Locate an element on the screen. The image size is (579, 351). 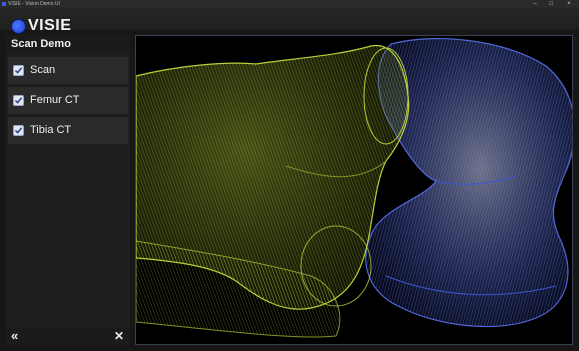
minimize-icon: – is located at coordinates (535, 4).